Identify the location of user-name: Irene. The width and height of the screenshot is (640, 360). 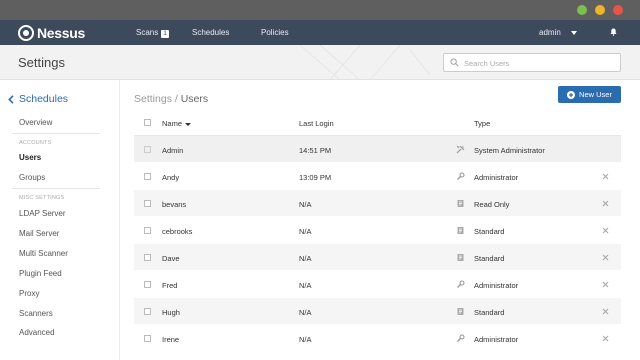
(170, 339).